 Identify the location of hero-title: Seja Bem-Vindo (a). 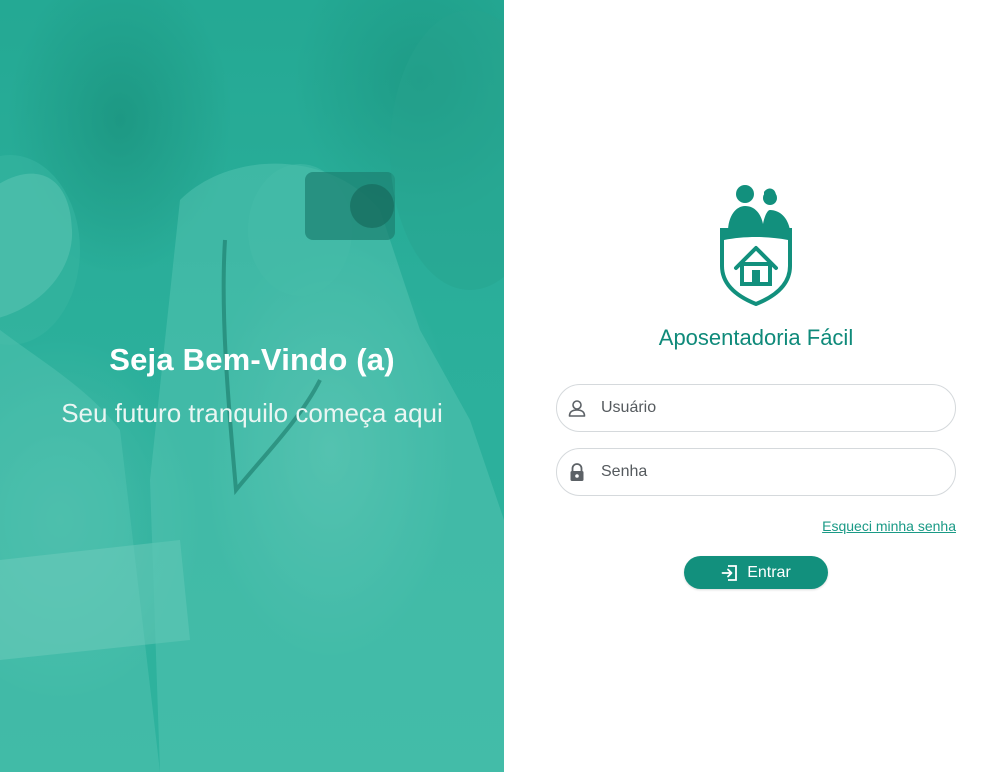
(252, 359).